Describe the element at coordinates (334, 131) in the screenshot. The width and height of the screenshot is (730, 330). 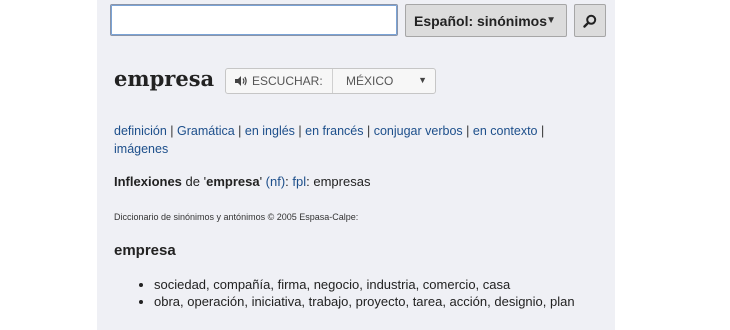
I see `link-en-frances: en francés` at that location.